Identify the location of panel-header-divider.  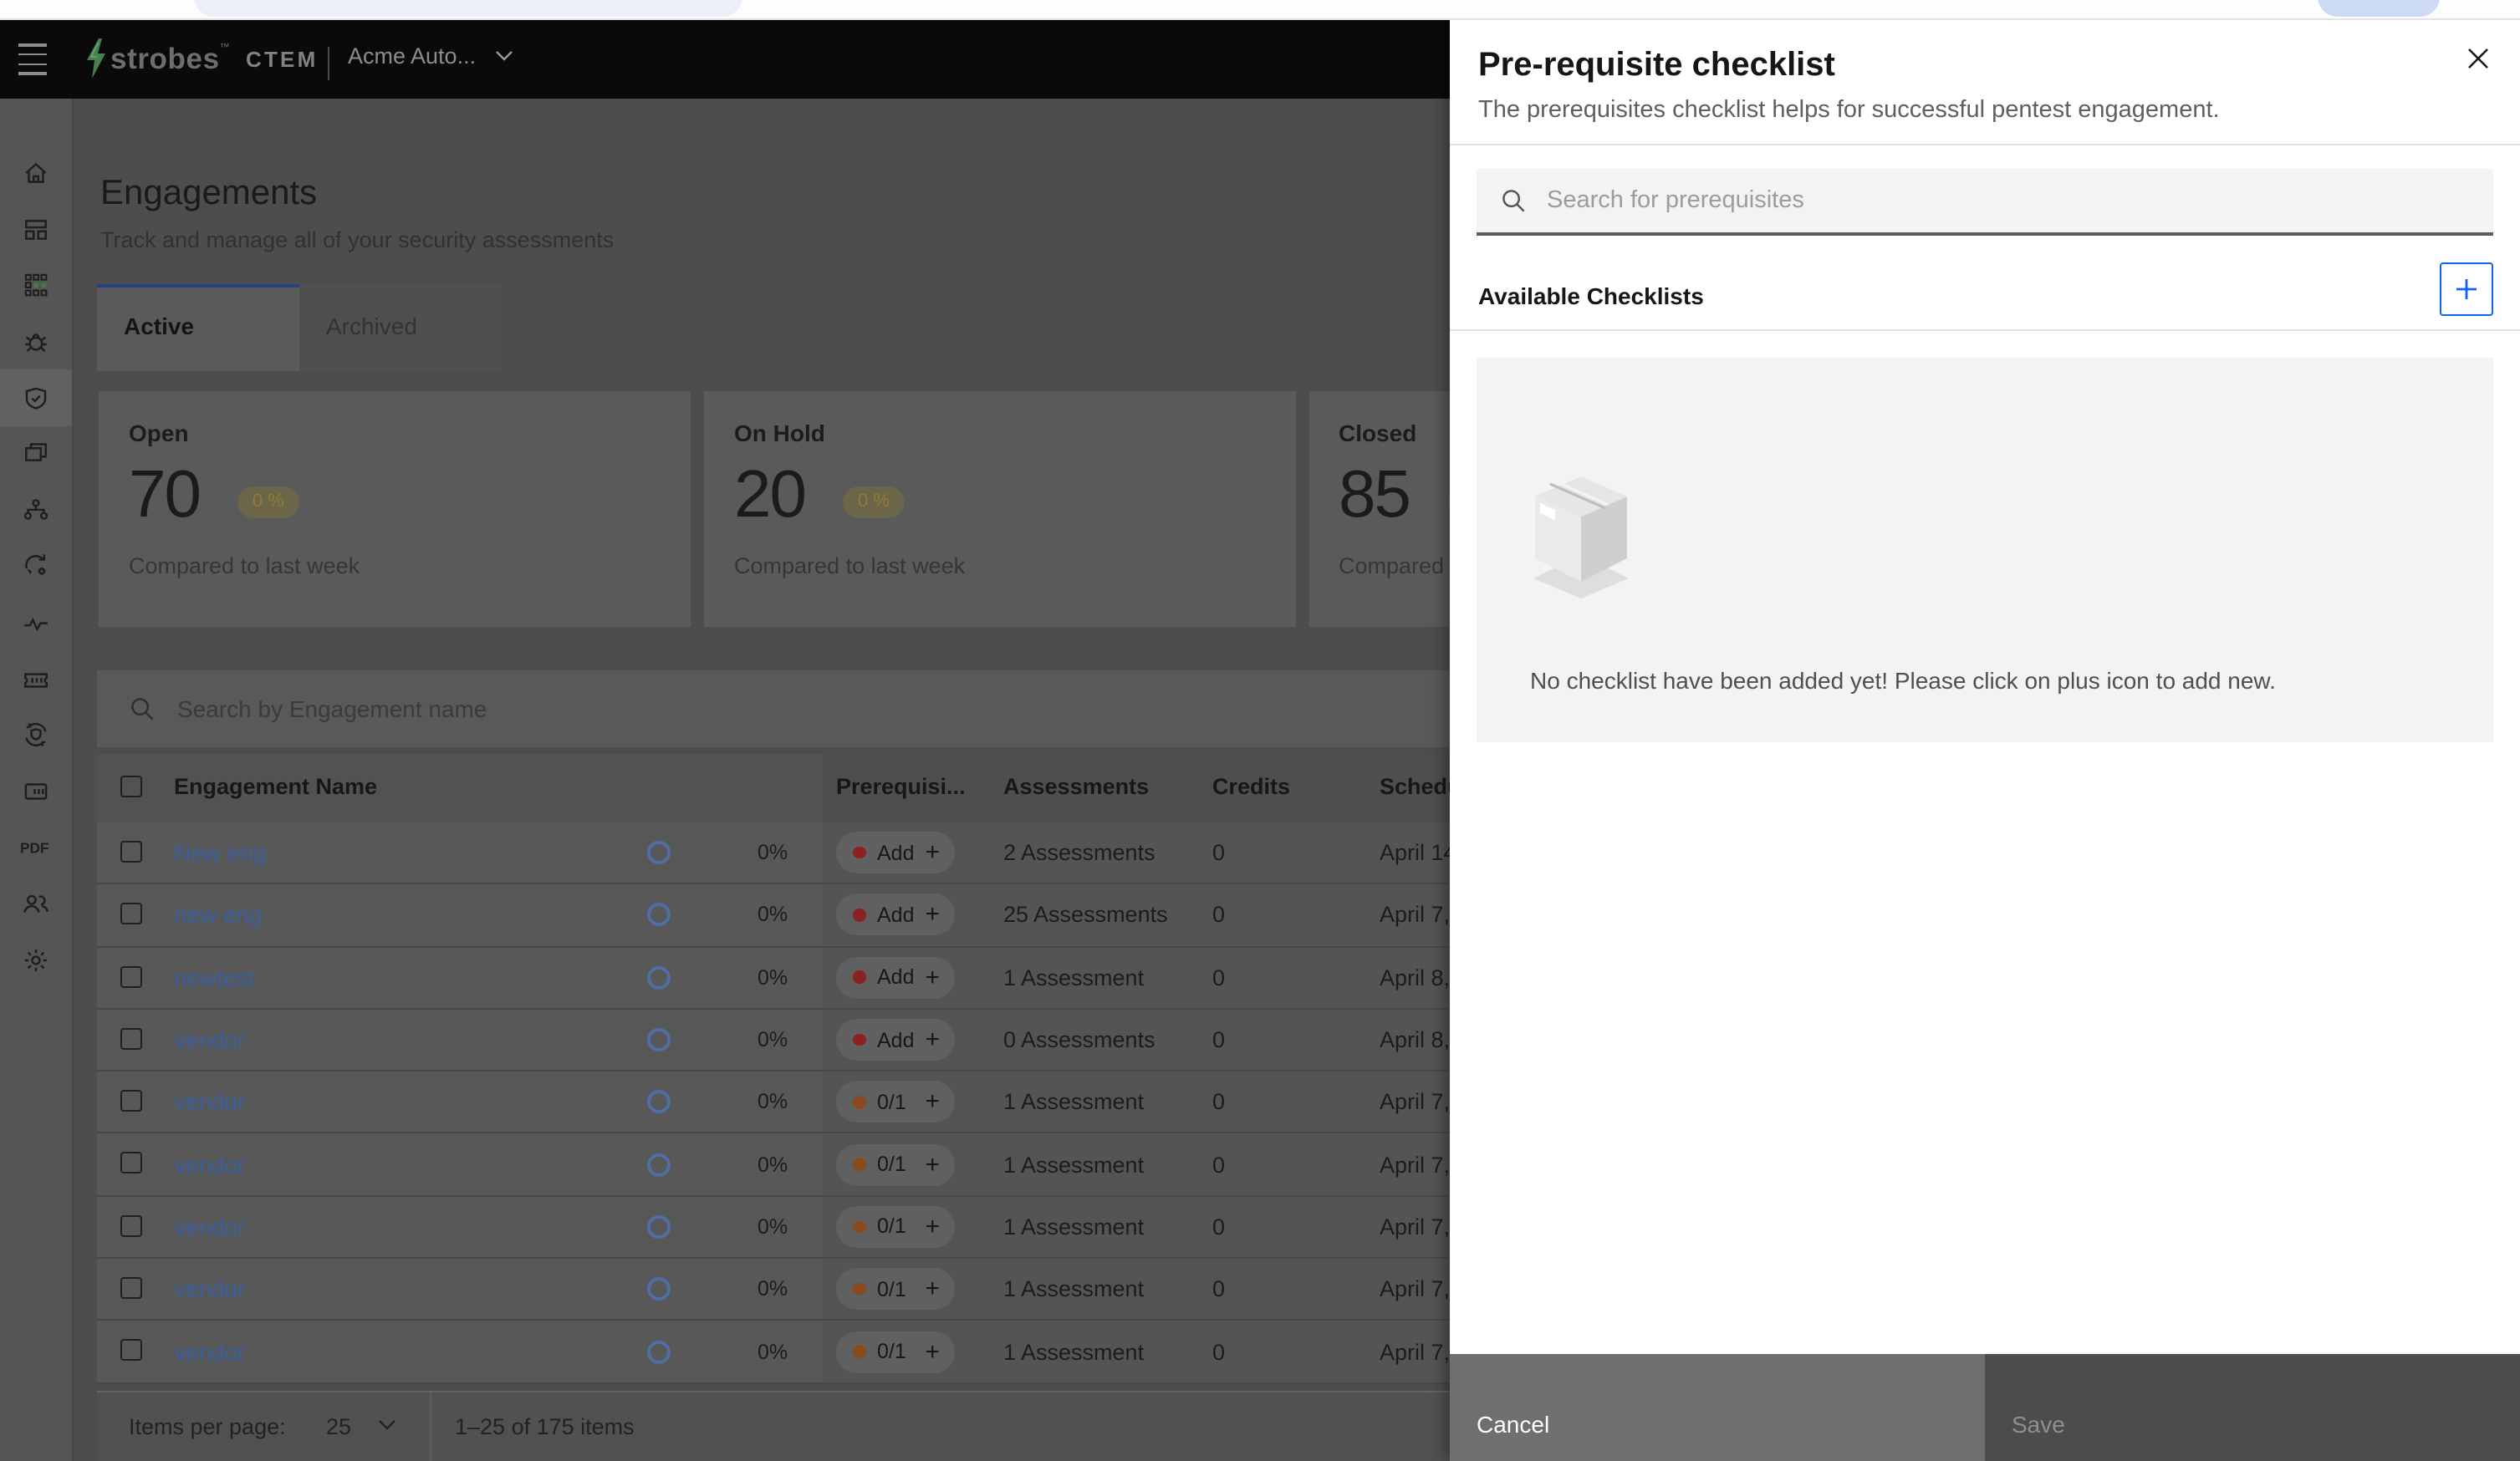
(1985, 144).